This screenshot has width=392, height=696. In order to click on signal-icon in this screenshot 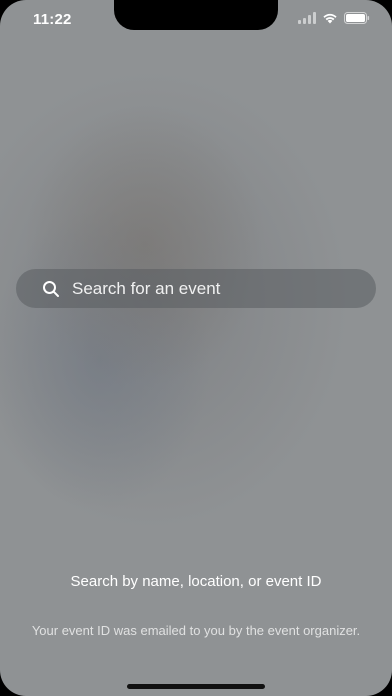, I will do `click(307, 18)`.